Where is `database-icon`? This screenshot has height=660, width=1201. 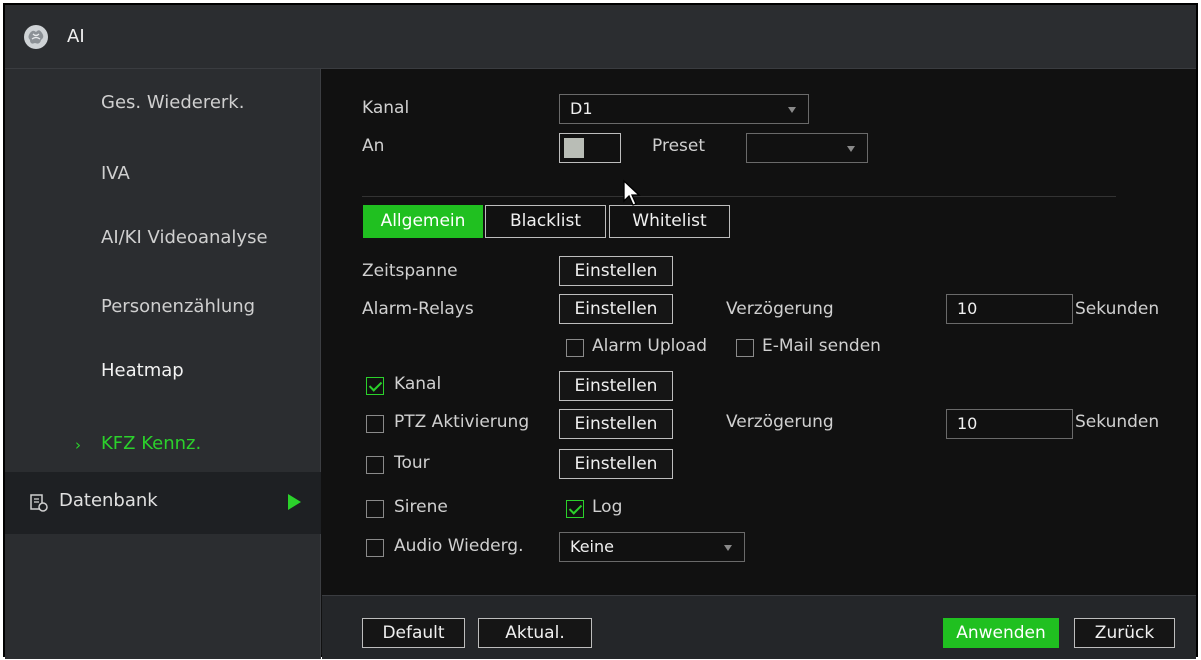
database-icon is located at coordinates (39, 503).